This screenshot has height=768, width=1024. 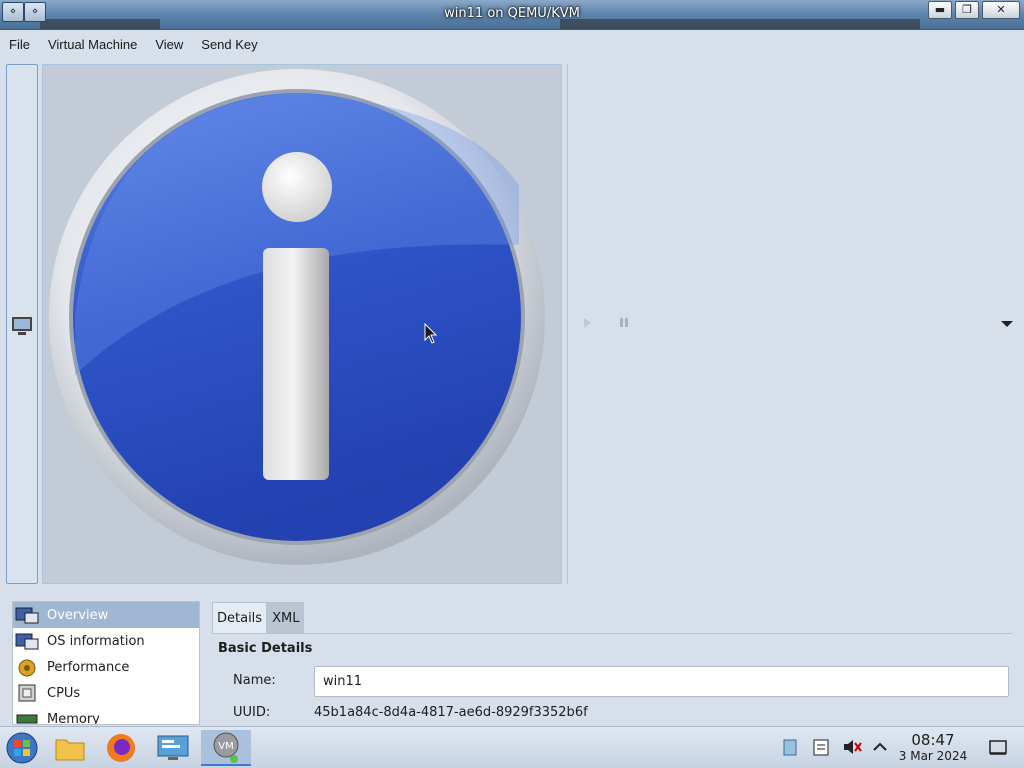 I want to click on monitor-icon, so click(x=22, y=326).